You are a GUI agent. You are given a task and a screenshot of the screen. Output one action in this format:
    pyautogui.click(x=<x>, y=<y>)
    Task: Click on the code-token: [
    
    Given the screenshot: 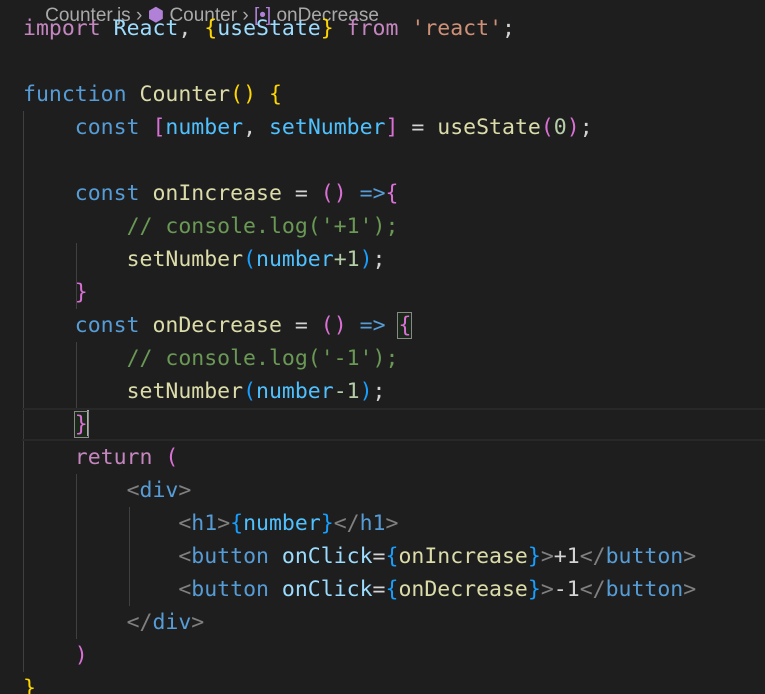 What is the action you would take?
    pyautogui.click(x=159, y=127)
    